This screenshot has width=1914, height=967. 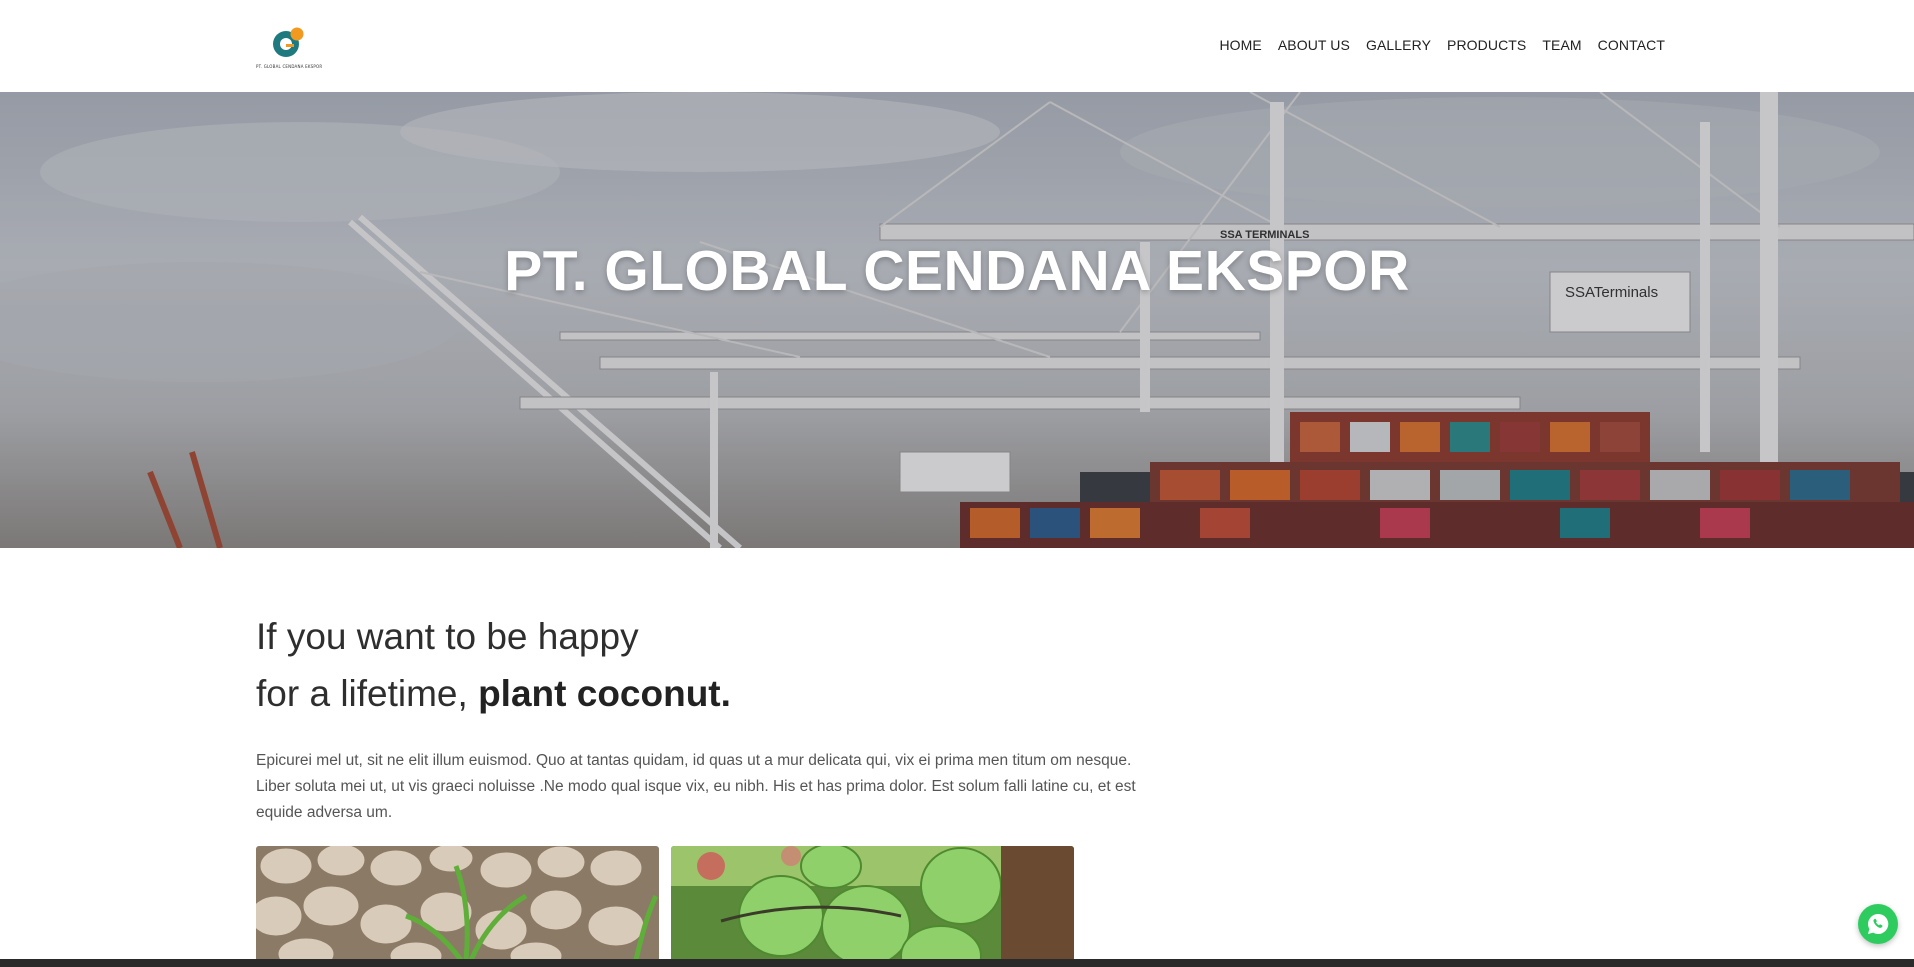 What do you see at coordinates (1486, 45) in the screenshot?
I see `nav-item-products: PRODUCTS` at bounding box center [1486, 45].